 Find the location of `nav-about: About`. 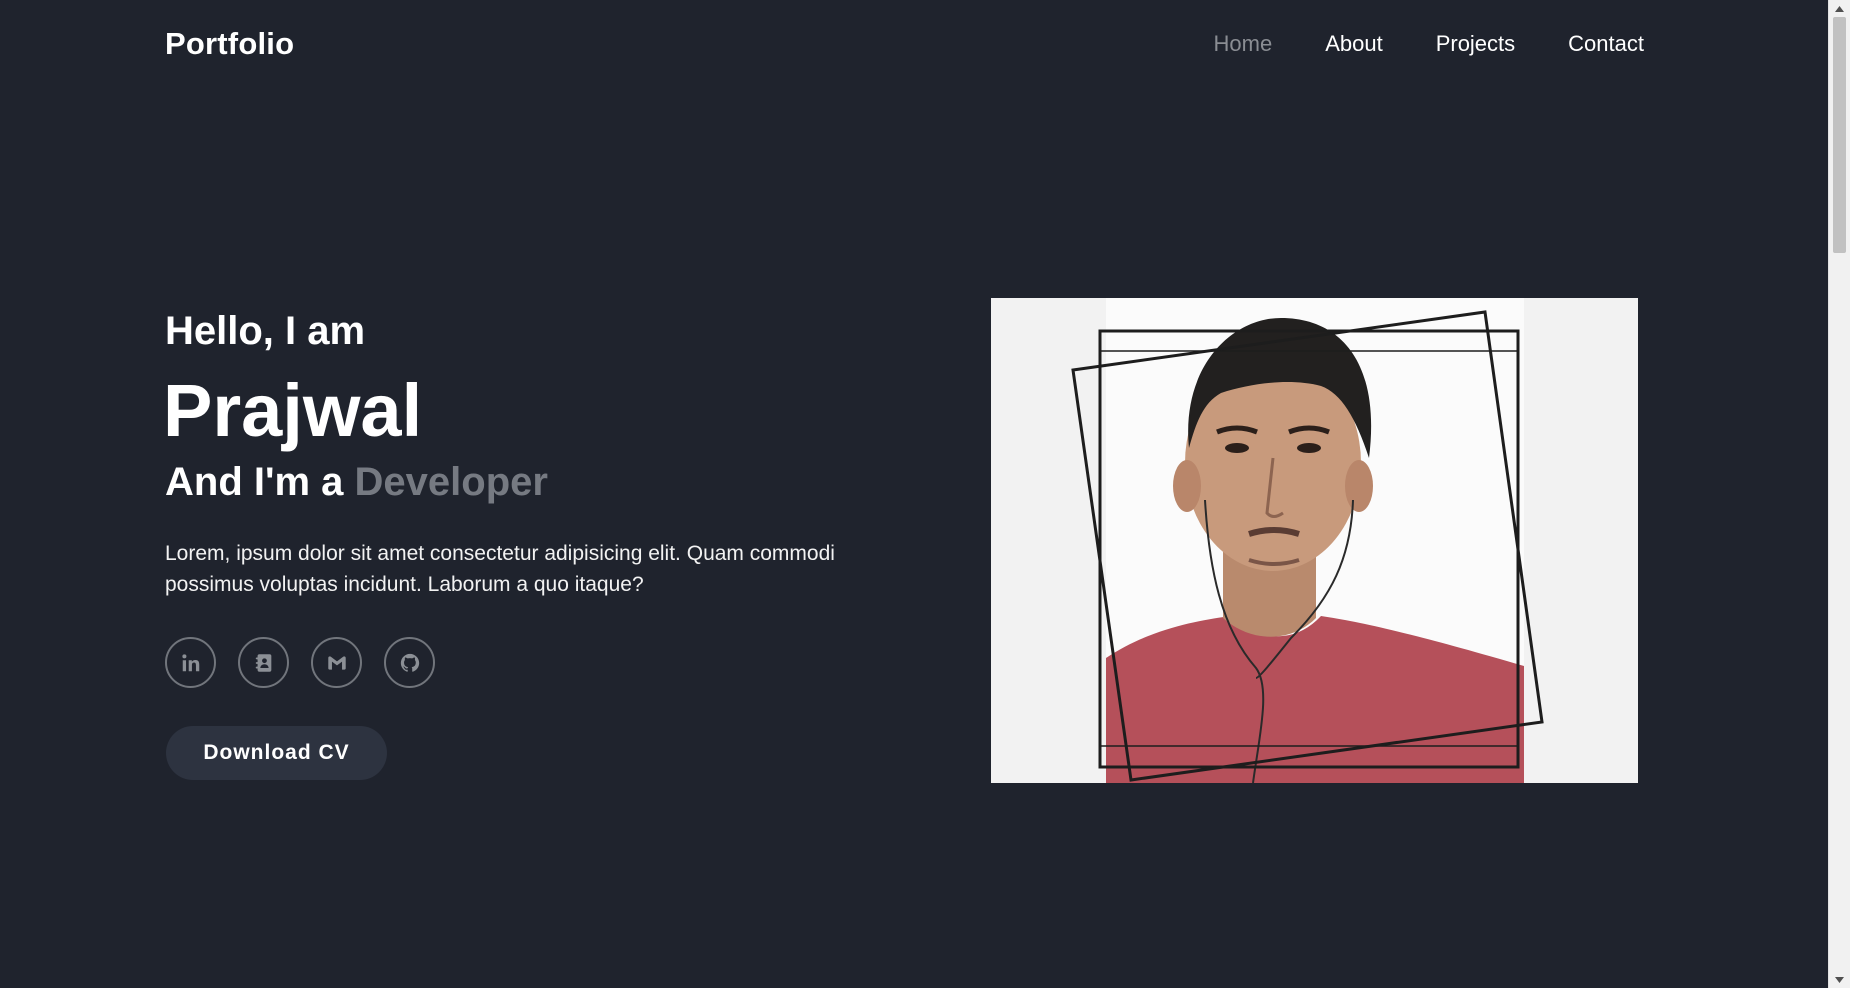

nav-about: About is located at coordinates (1354, 44).